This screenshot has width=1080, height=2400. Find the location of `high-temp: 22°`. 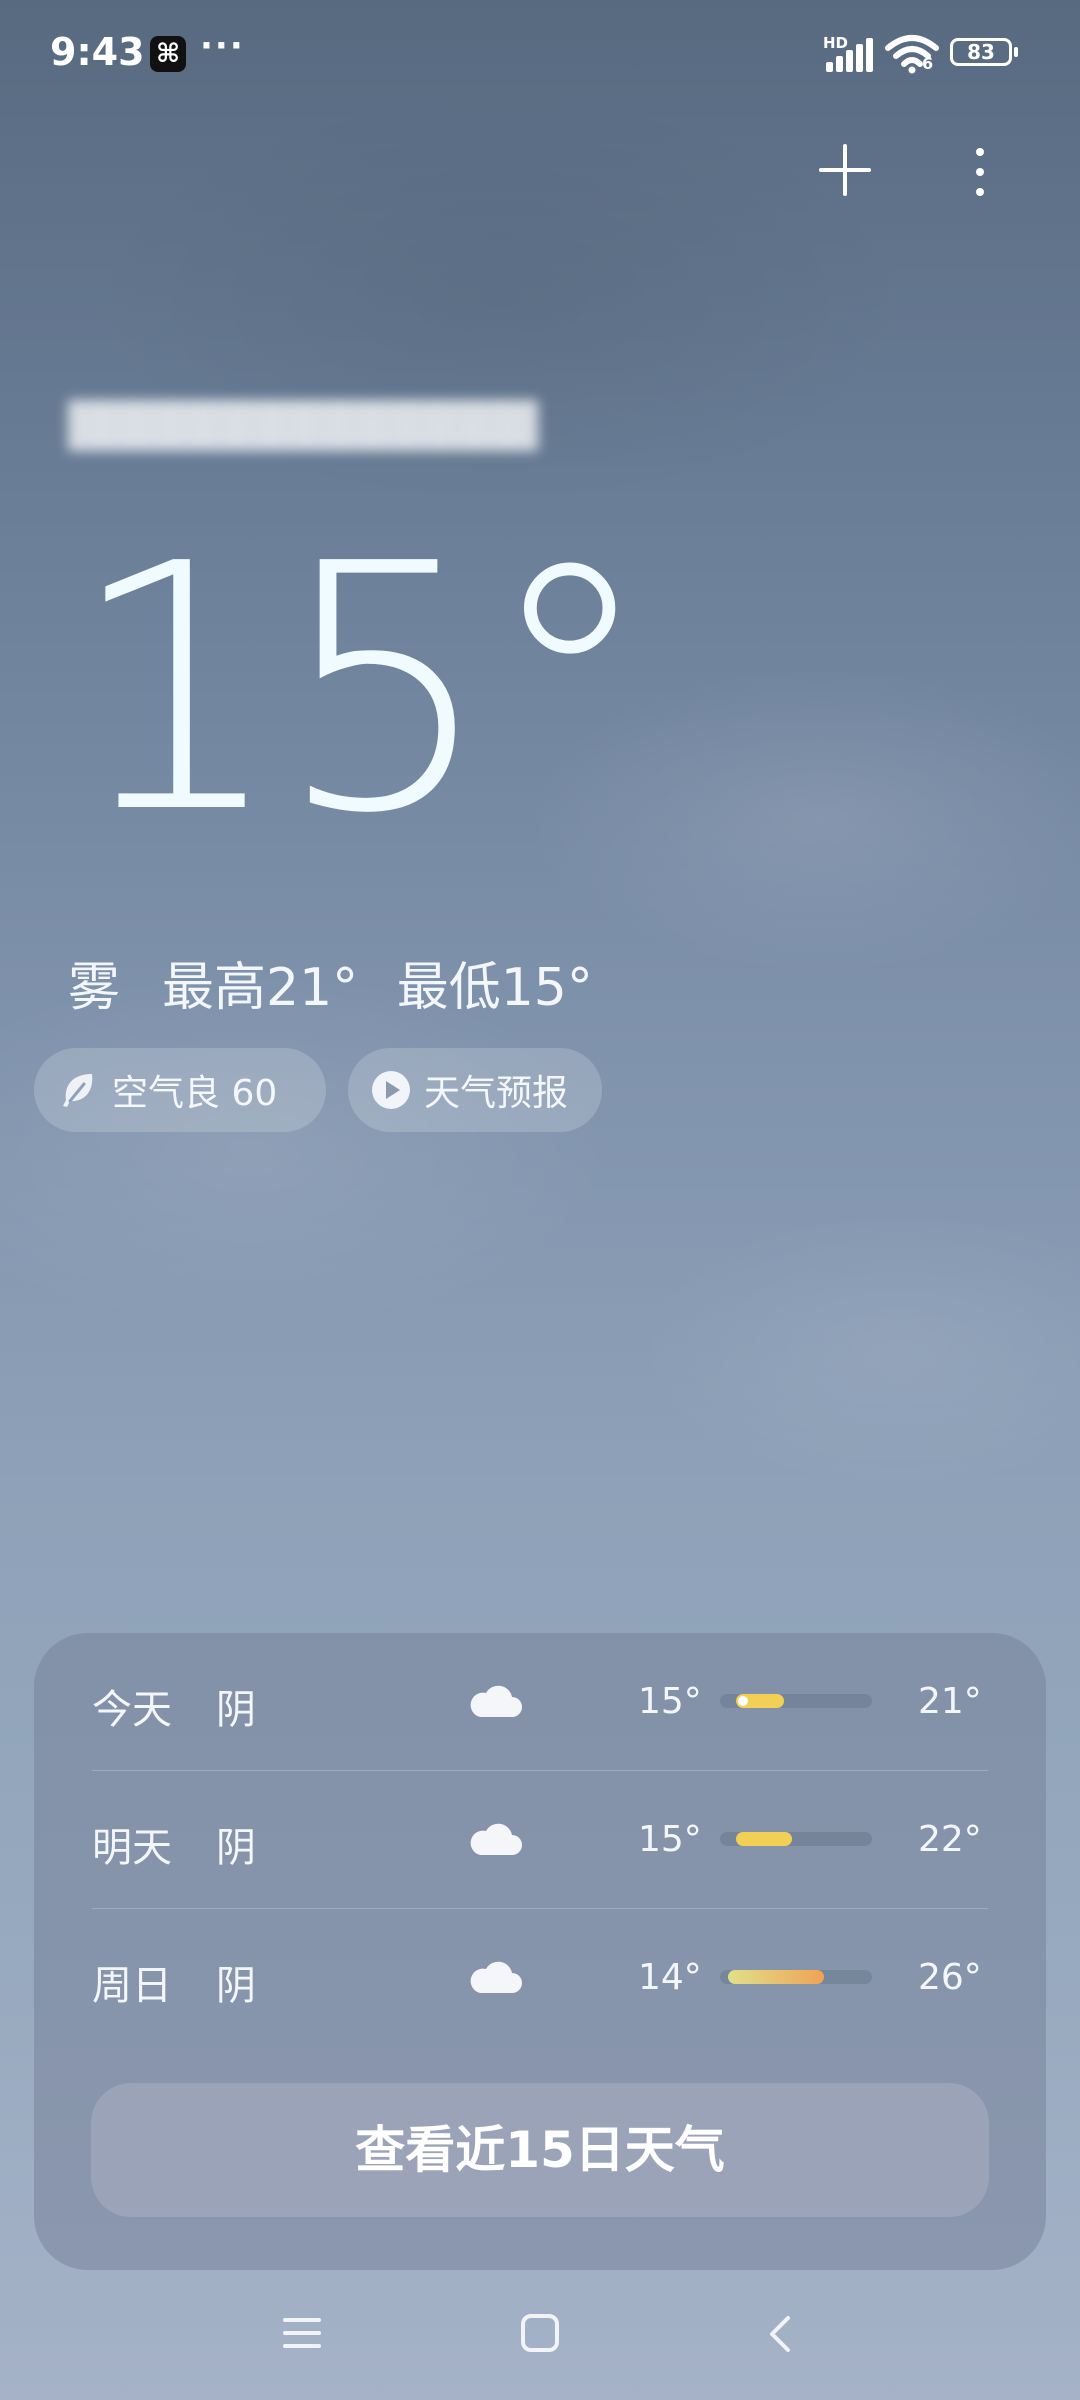

high-temp: 22° is located at coordinates (950, 1839).